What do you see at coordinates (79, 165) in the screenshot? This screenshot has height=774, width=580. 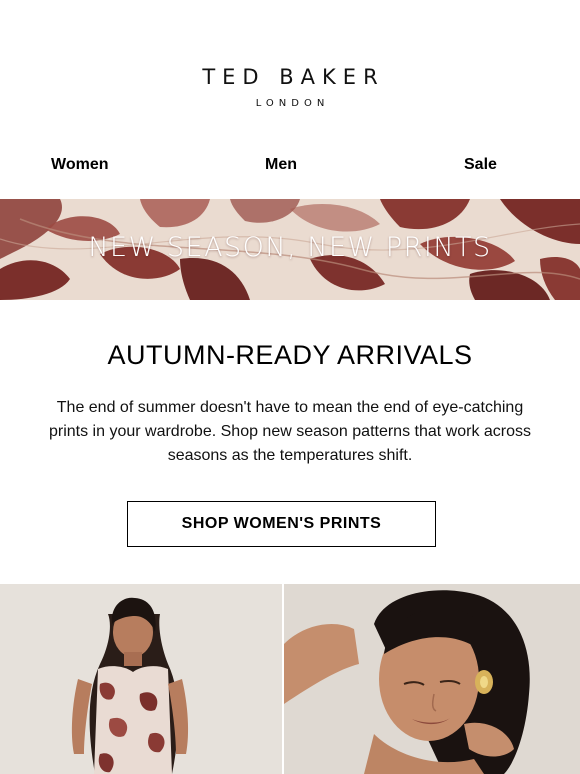 I see `nav-item-women: Women` at bounding box center [79, 165].